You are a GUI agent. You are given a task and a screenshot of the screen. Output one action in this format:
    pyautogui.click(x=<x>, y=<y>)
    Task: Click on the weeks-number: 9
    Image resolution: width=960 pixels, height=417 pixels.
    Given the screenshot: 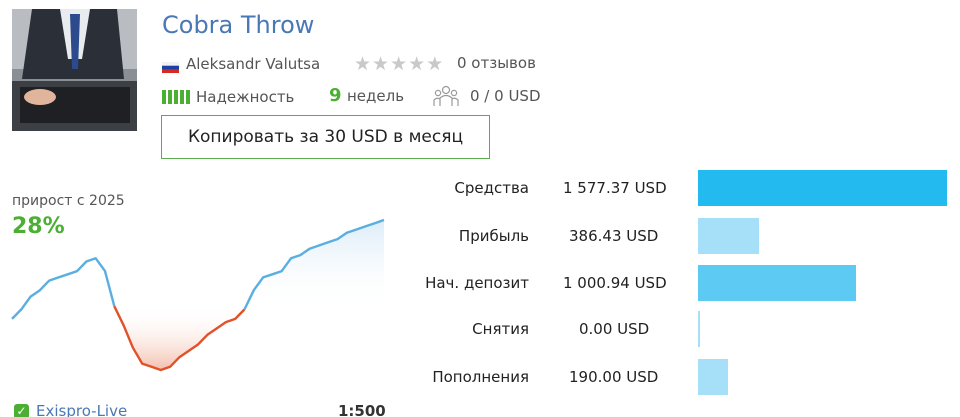 What is the action you would take?
    pyautogui.click(x=335, y=95)
    